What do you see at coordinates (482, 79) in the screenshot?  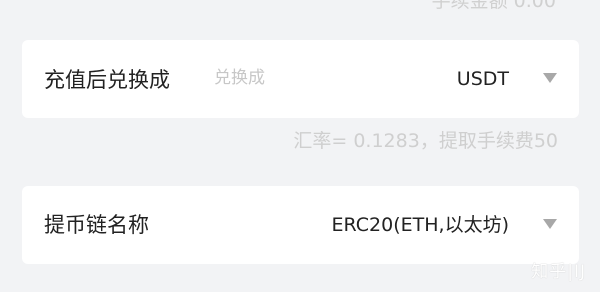 I see `convert-value: USDT` at bounding box center [482, 79].